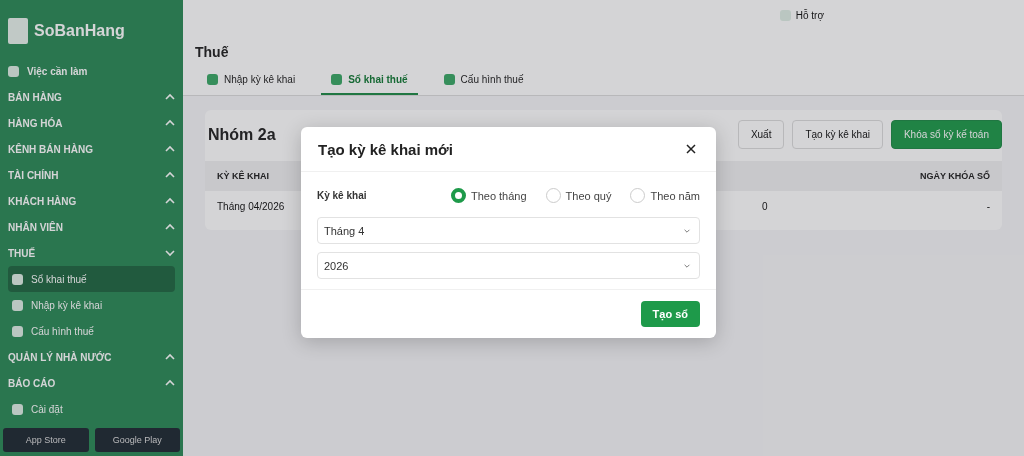 The height and width of the screenshot is (456, 1024). Describe the element at coordinates (46, 440) in the screenshot. I see `store-badge: App Store` at that location.